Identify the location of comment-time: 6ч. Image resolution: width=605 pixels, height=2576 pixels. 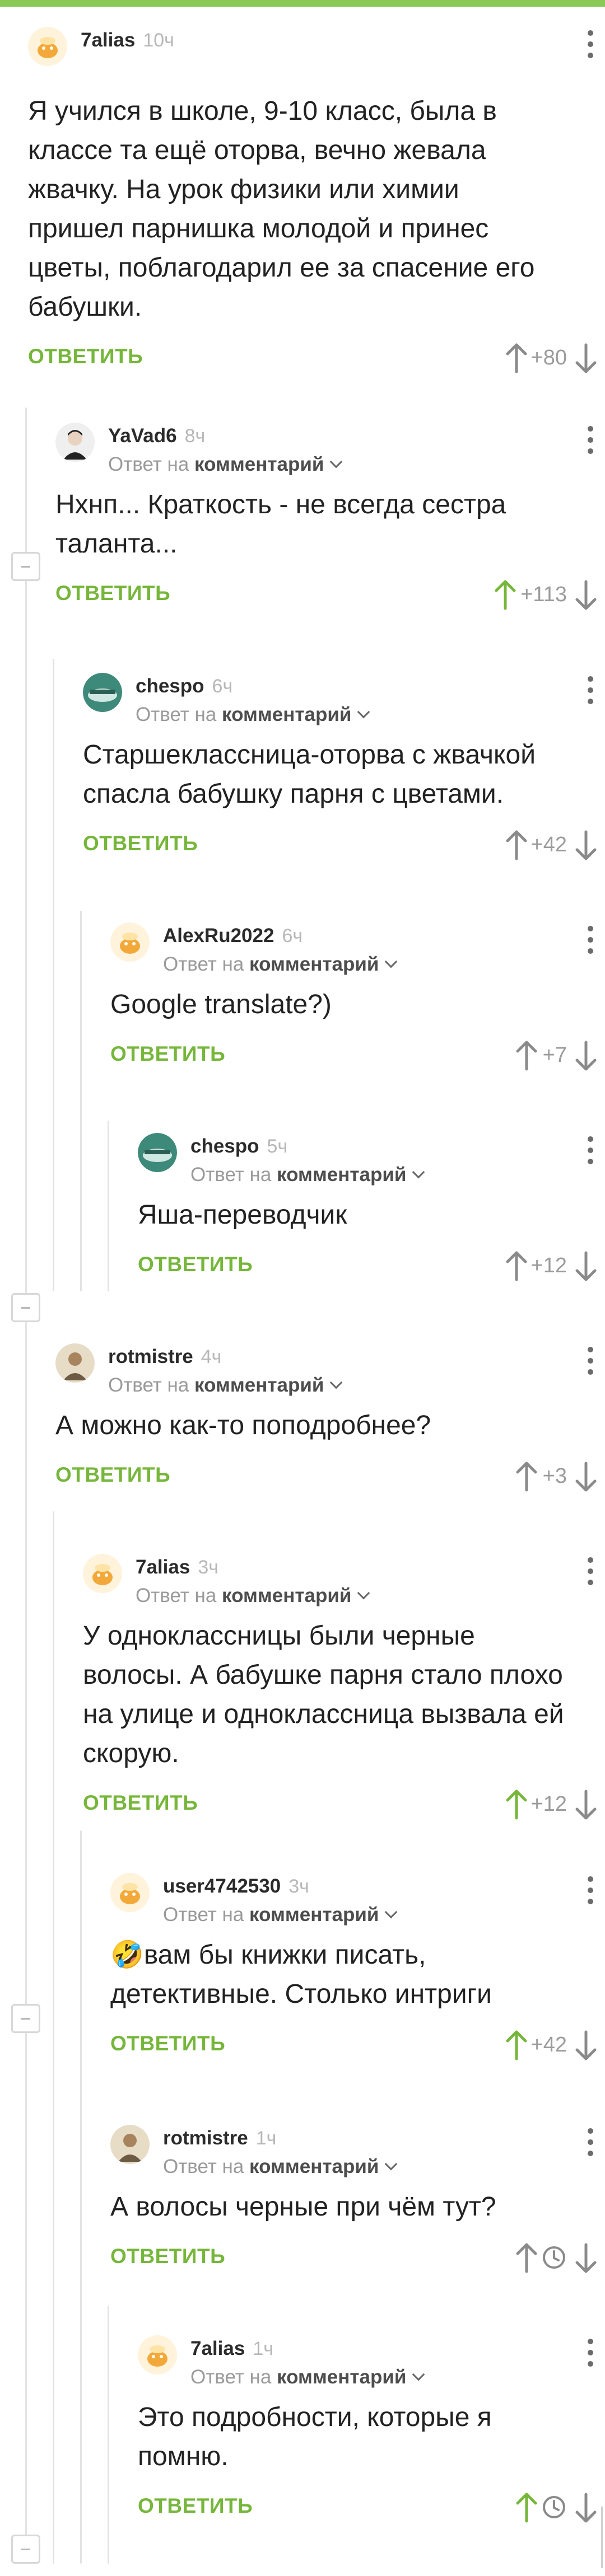
(292, 936).